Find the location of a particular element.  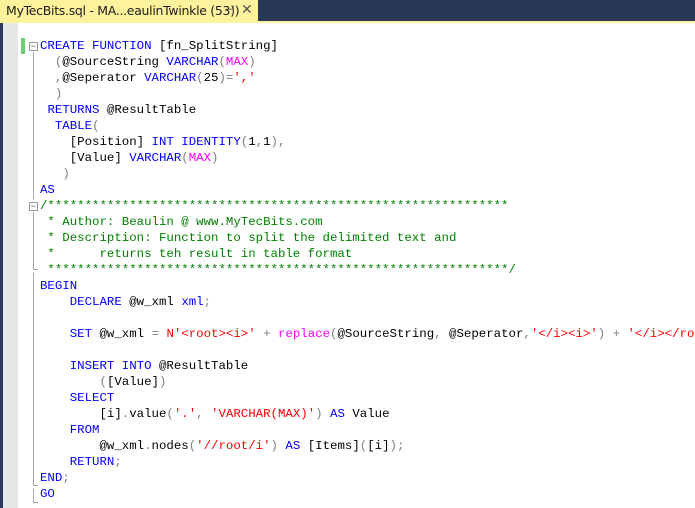

pin-icon: ⊣ is located at coordinates (230, 9).